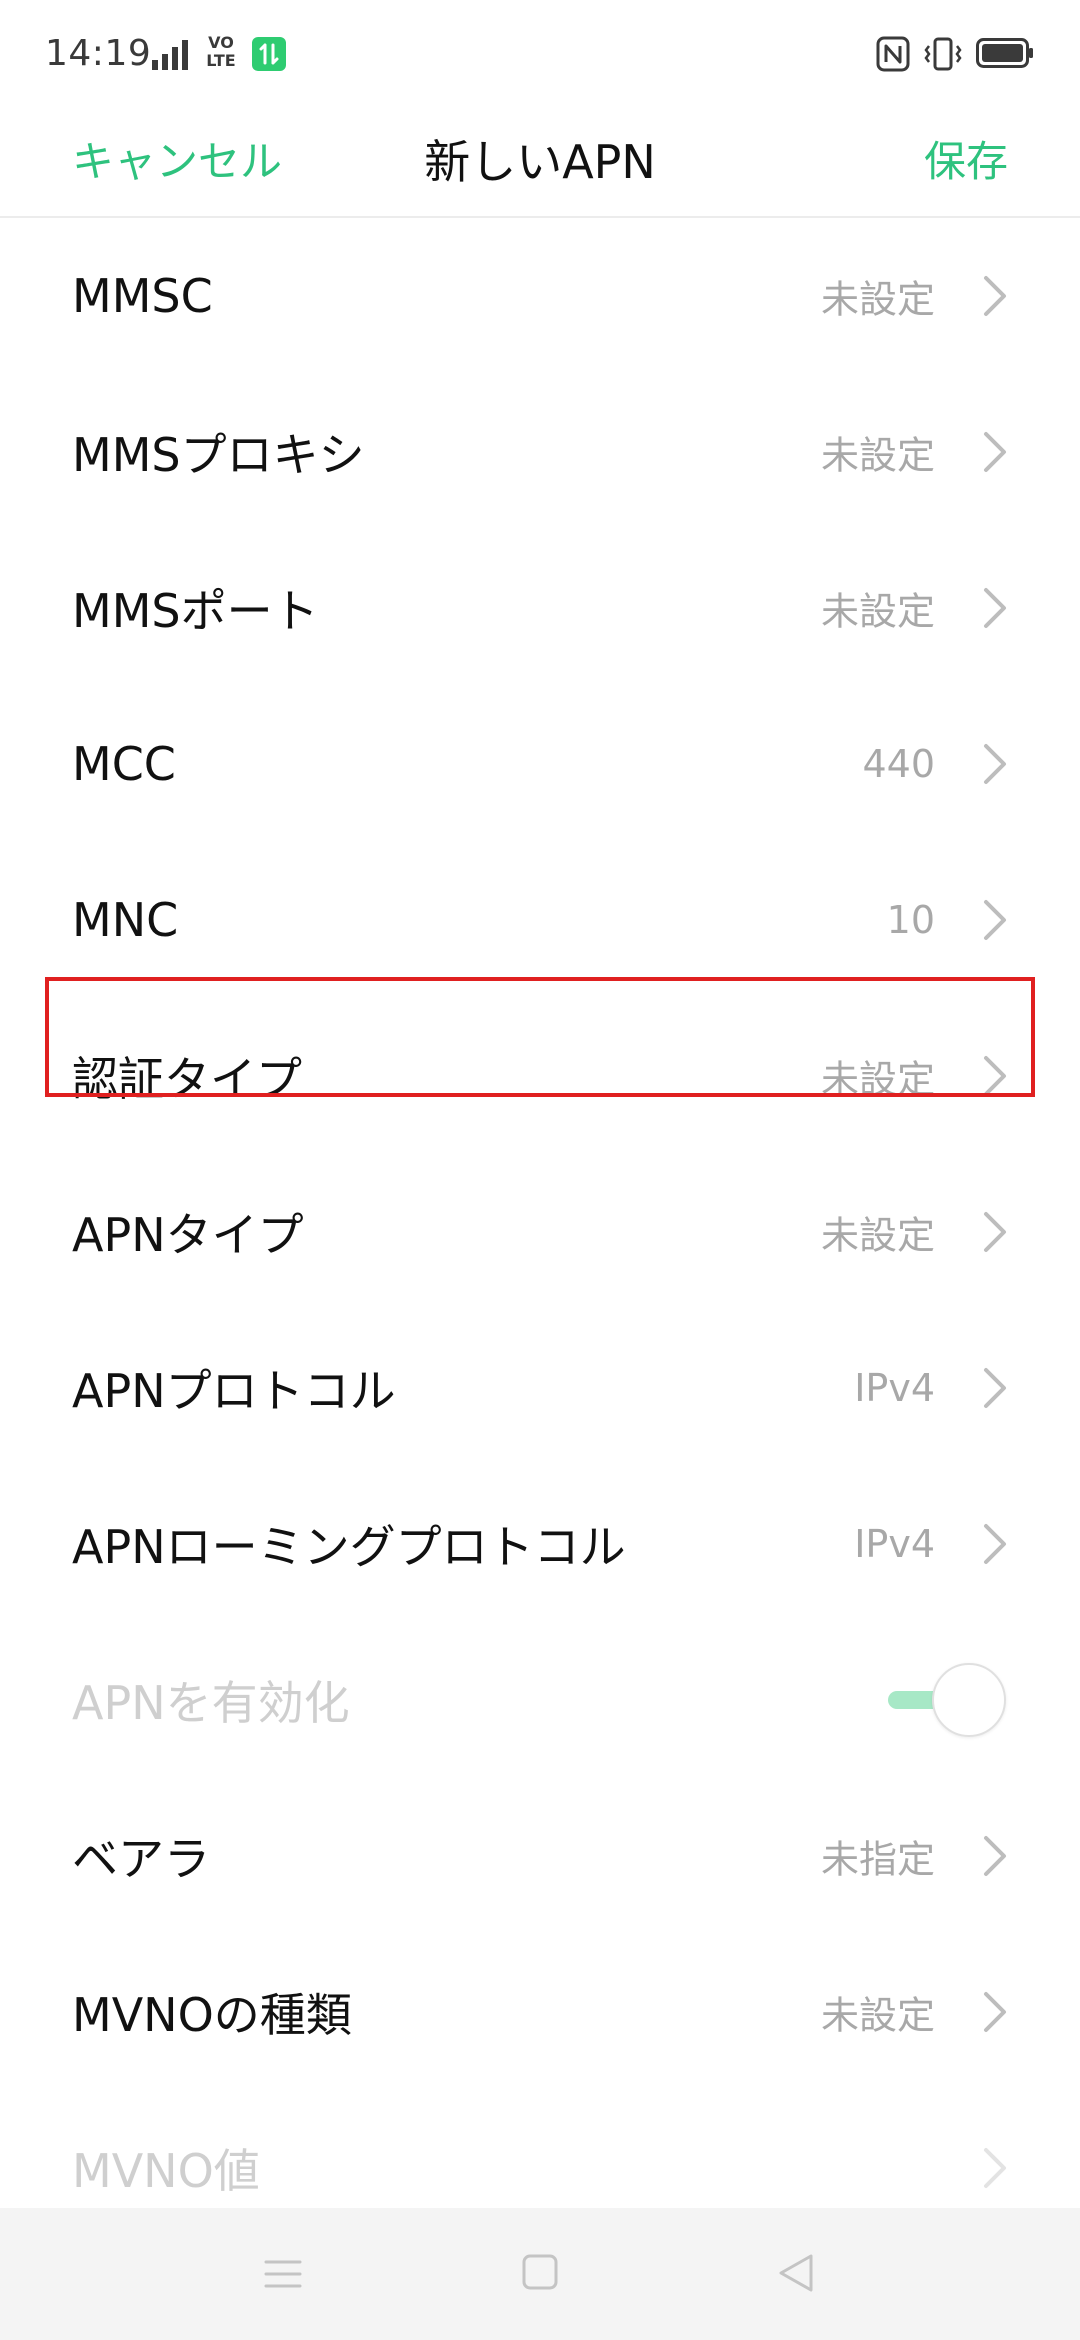 The height and width of the screenshot is (2340, 1080). Describe the element at coordinates (540, 920) in the screenshot. I see `setting-row-mnc: MNC 10` at that location.